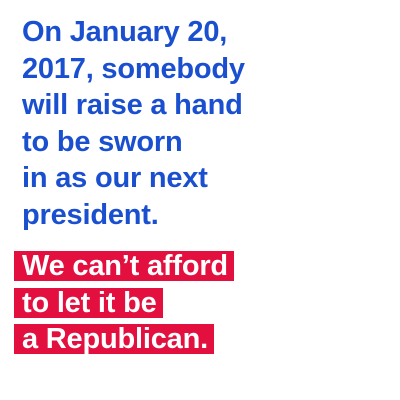 This screenshot has height=400, width=400. I want to click on highlight-line: a Republican., so click(114, 339).